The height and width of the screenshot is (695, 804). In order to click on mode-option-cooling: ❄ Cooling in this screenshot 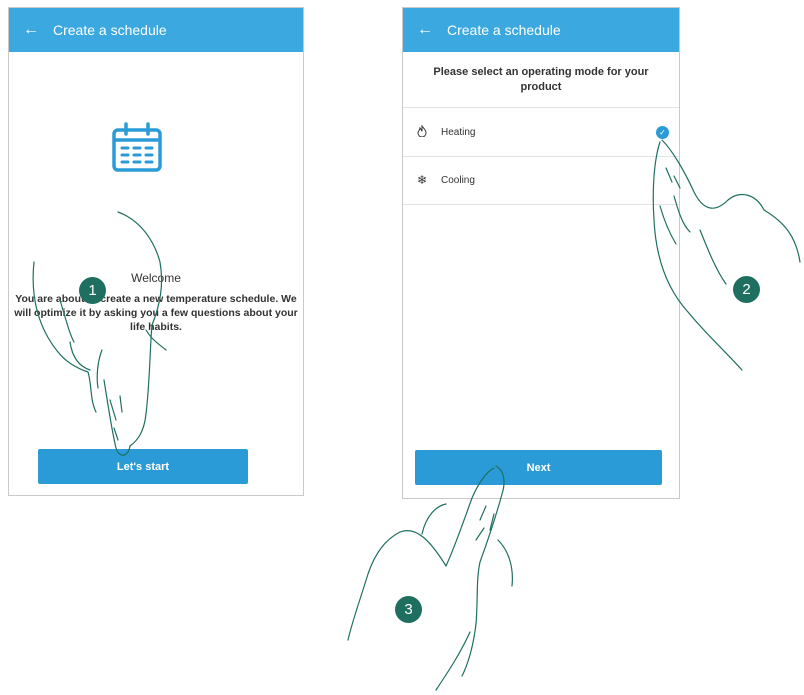, I will do `click(541, 180)`.